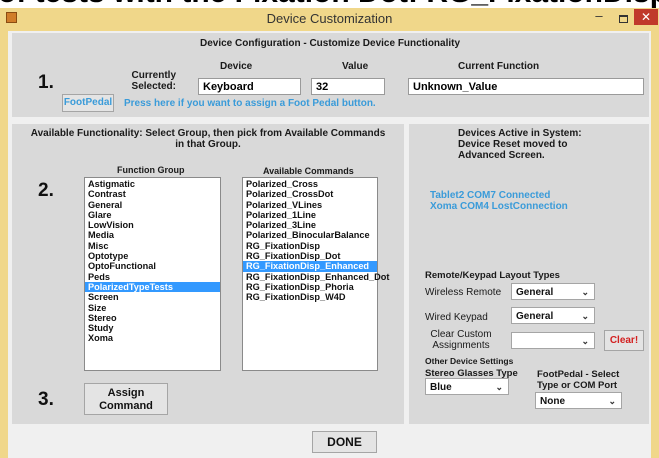 Image resolution: width=659 pixels, height=458 pixels. What do you see at coordinates (499, 66) in the screenshot?
I see `function-column-header: Current Function` at bounding box center [499, 66].